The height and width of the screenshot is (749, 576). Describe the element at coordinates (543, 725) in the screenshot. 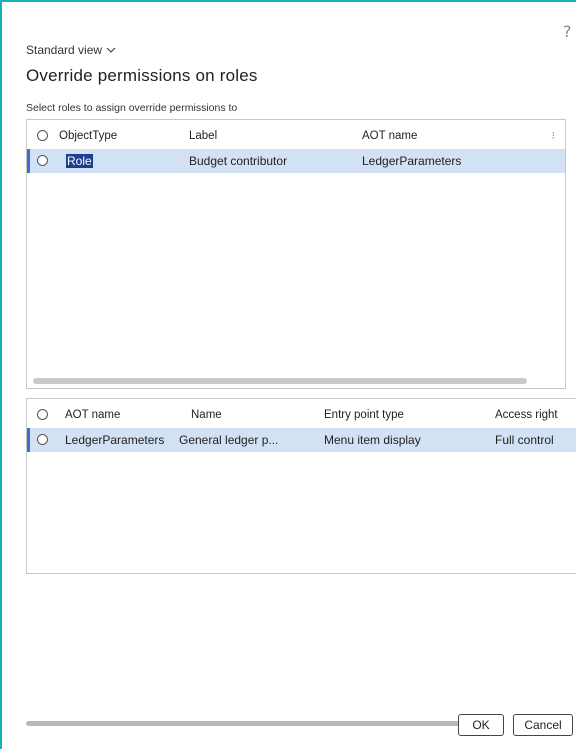

I see `cancel-button: Cancel` at that location.